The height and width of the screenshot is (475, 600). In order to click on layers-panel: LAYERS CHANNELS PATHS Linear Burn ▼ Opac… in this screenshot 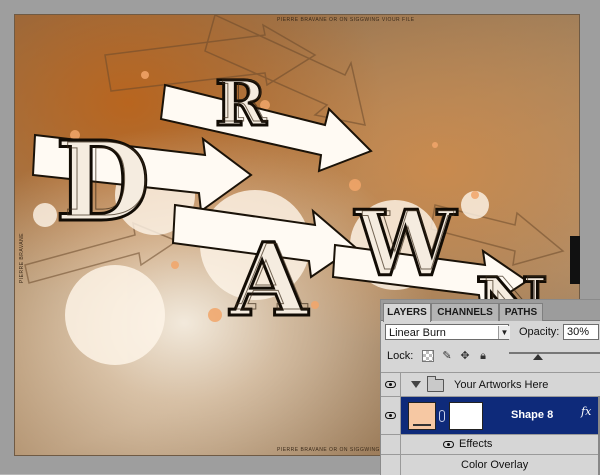, I will do `click(490, 387)`.